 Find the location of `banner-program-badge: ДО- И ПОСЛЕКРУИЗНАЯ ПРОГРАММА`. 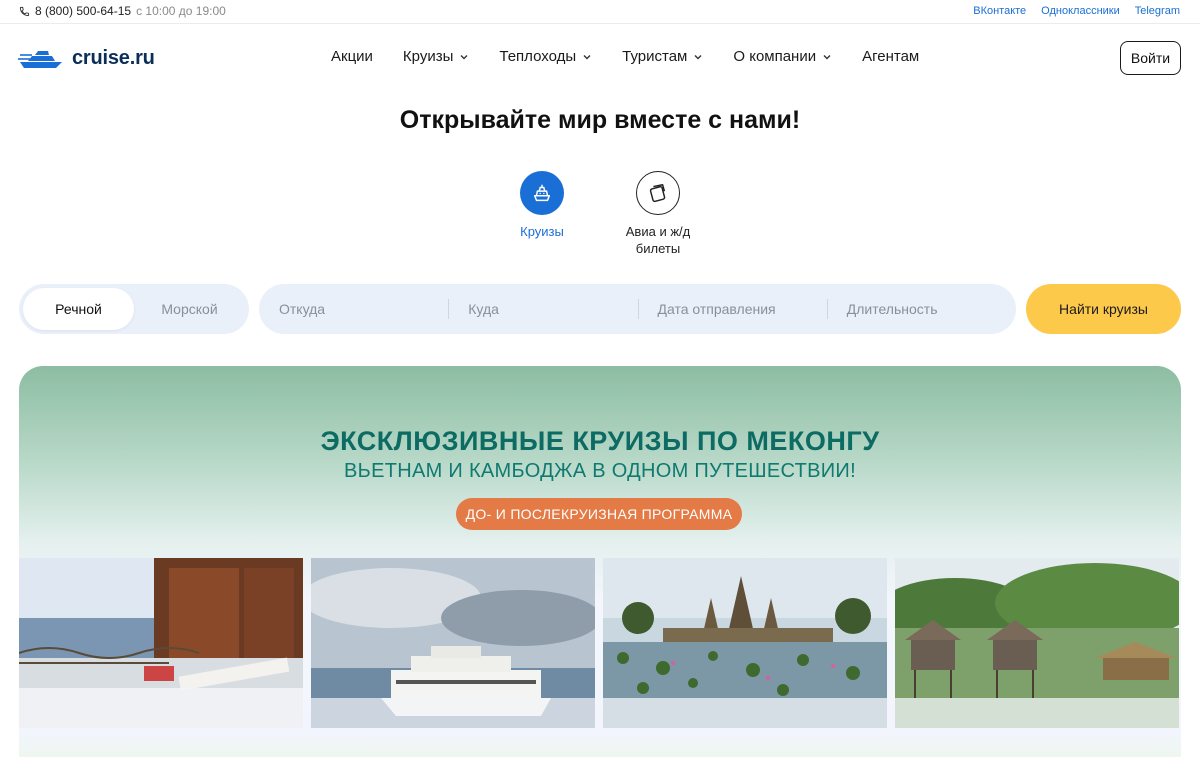

banner-program-badge: ДО- И ПОСЛЕКРУИЗНАЯ ПРОГРАММА is located at coordinates (599, 514).